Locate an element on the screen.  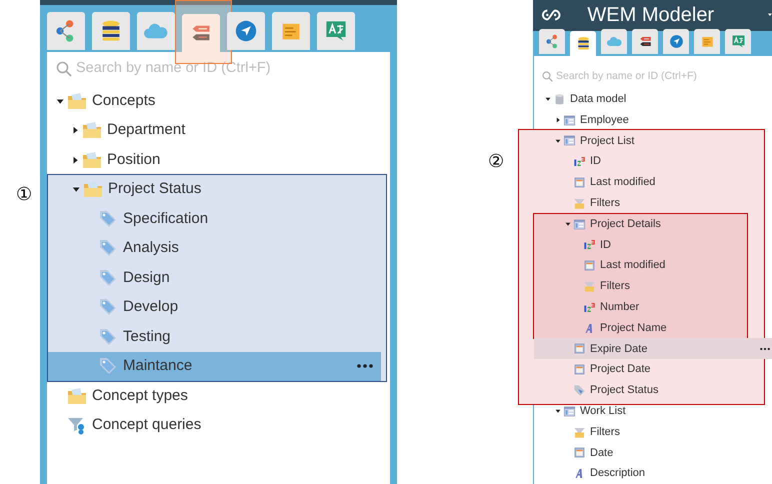
tree-label: Specification is located at coordinates (165, 218).